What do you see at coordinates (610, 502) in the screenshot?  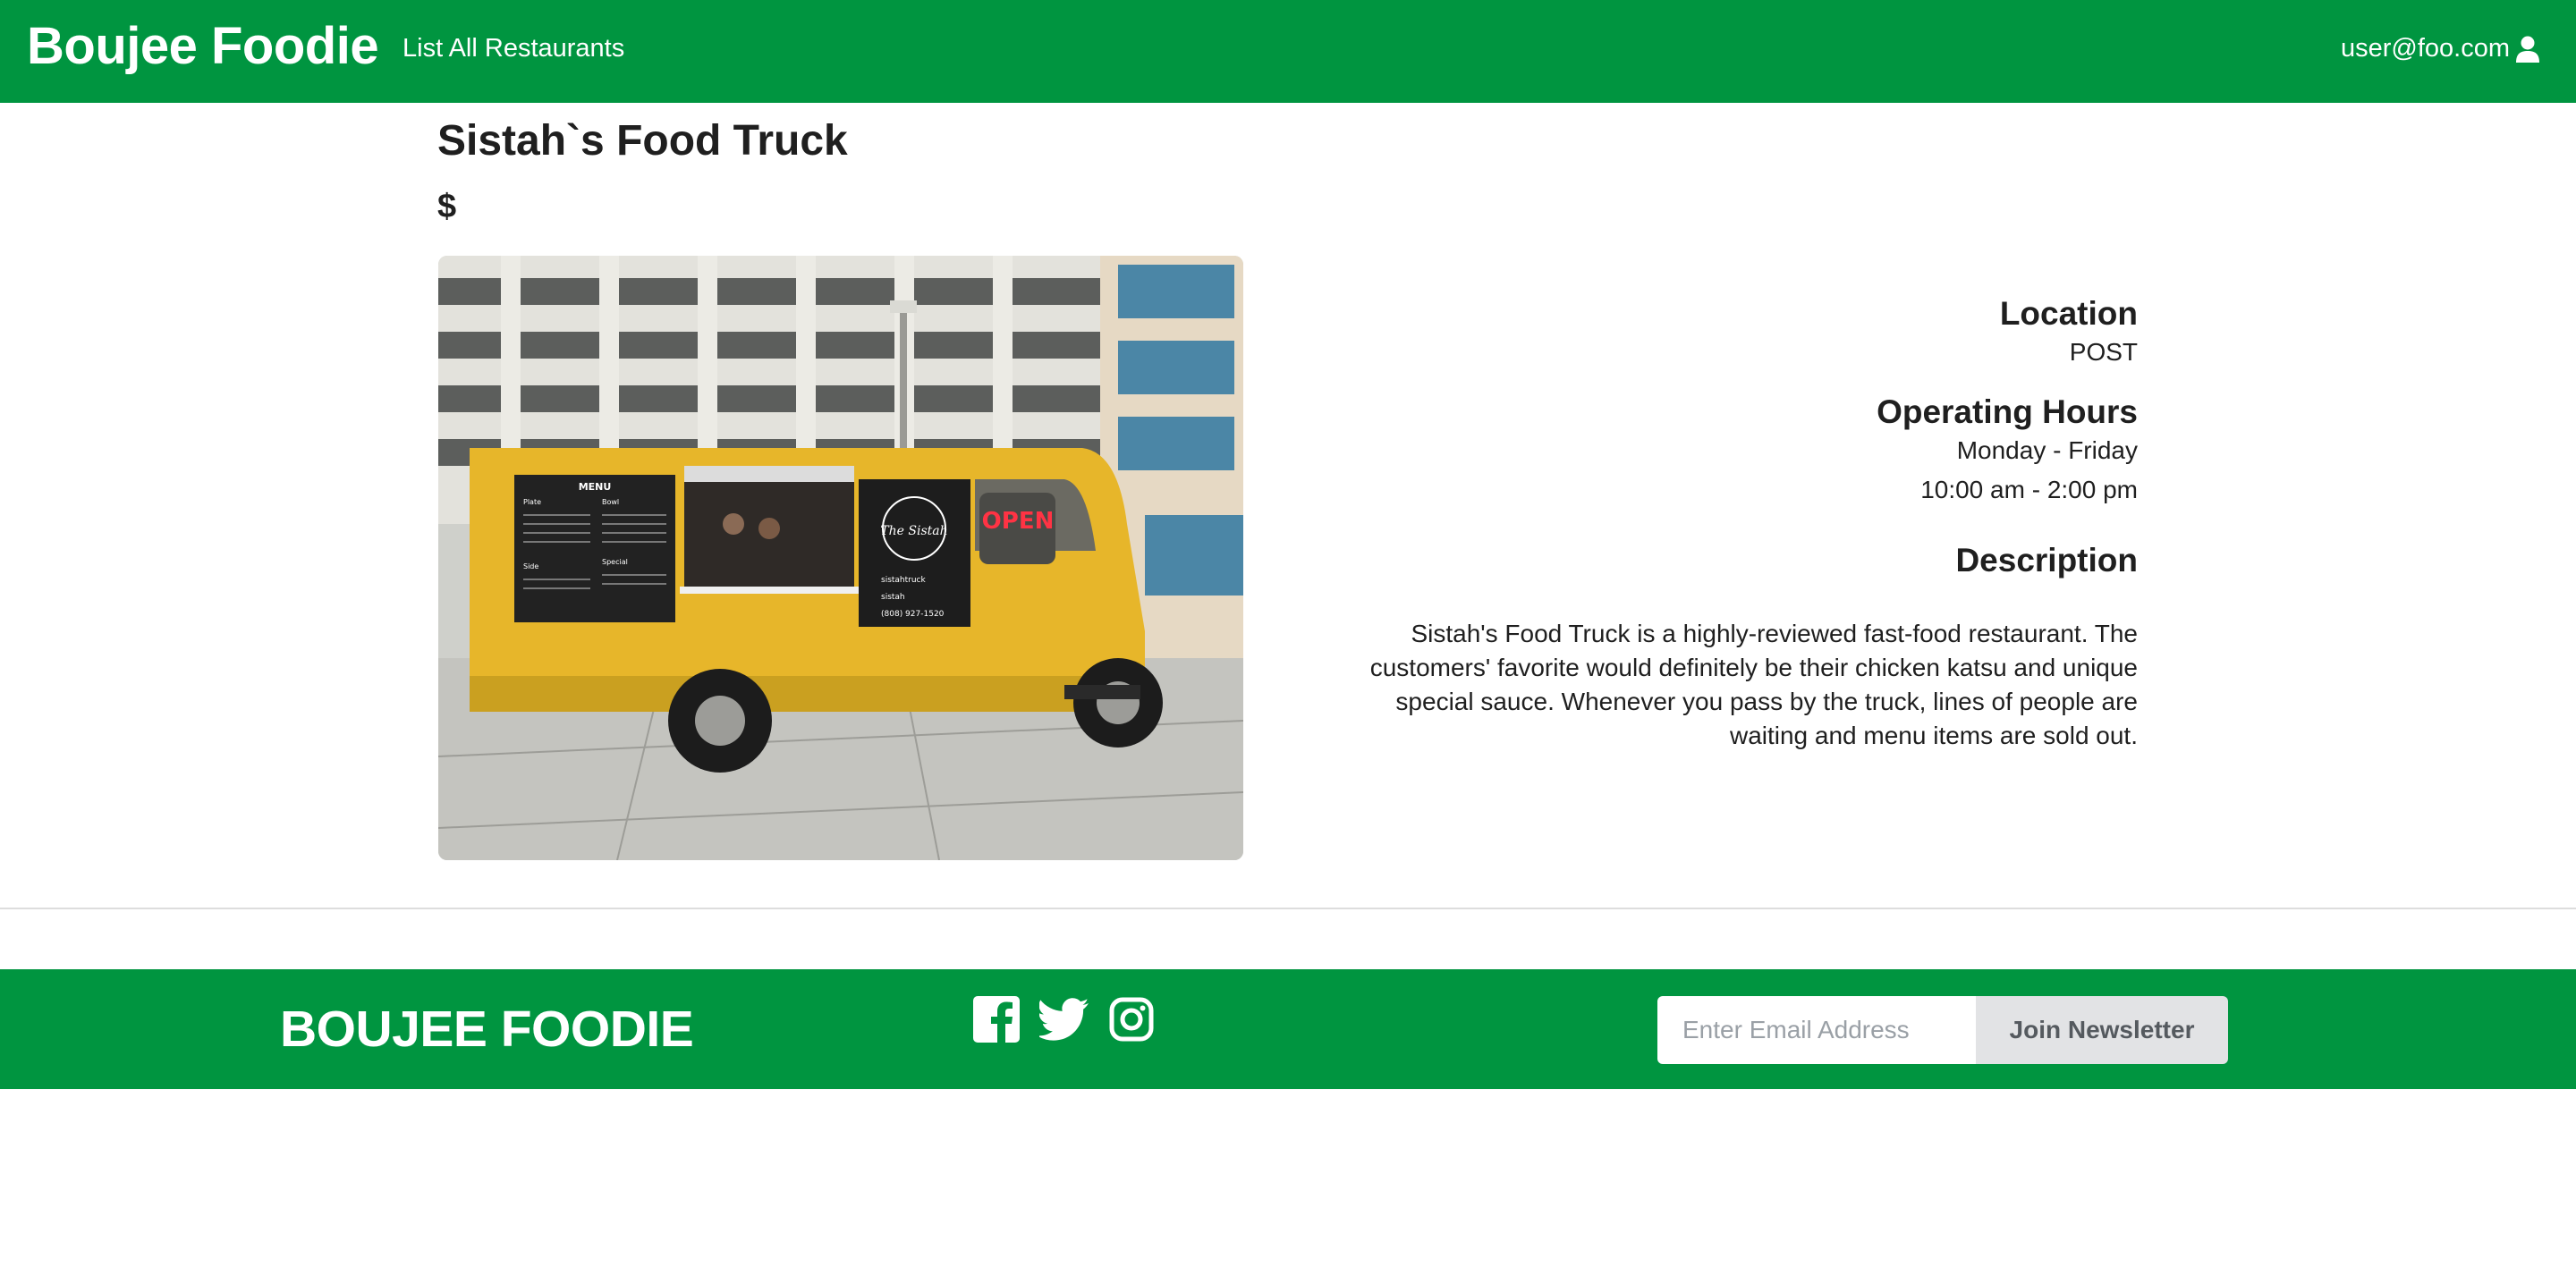 I see `menu-section-bowl: Bowl` at bounding box center [610, 502].